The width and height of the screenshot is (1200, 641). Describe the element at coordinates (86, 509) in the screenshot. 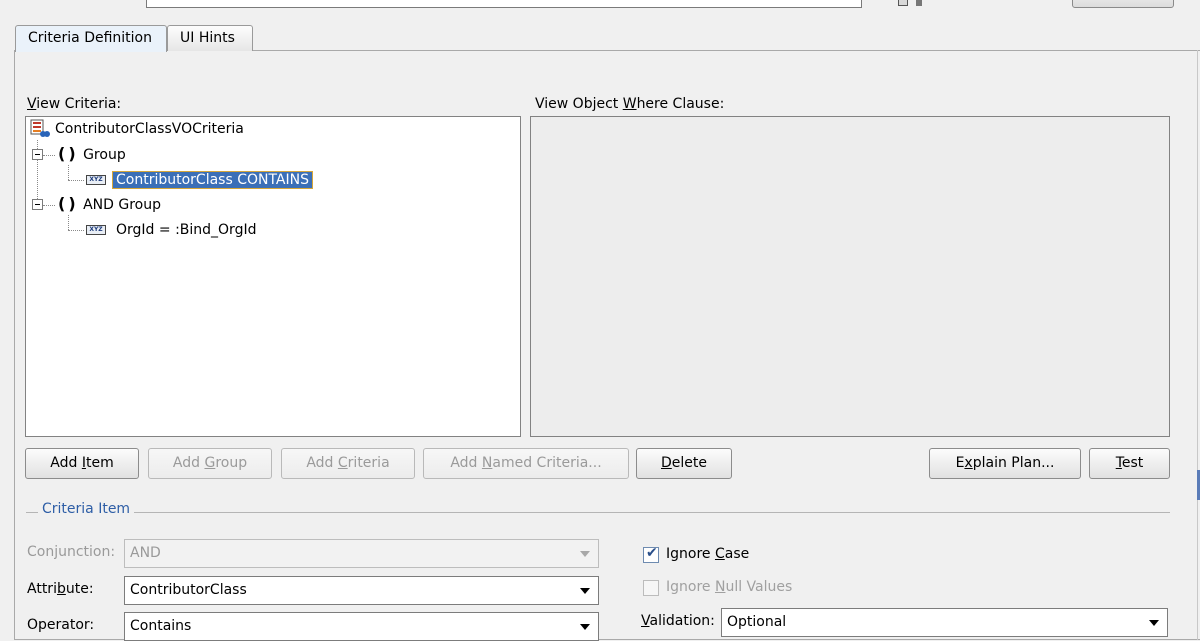

I see `criteria-item-section-title: Criteria Item` at that location.